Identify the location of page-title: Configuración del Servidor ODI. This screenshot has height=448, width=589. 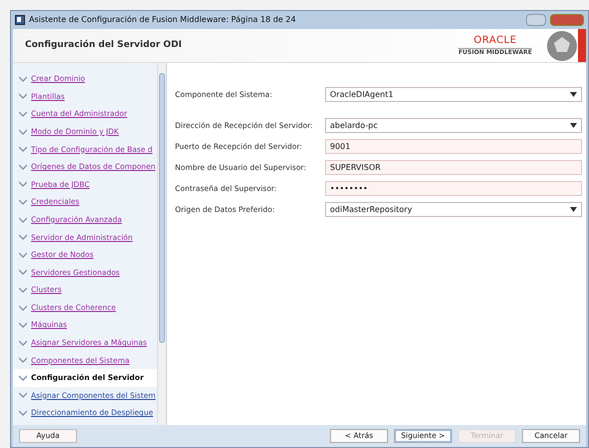
(103, 45).